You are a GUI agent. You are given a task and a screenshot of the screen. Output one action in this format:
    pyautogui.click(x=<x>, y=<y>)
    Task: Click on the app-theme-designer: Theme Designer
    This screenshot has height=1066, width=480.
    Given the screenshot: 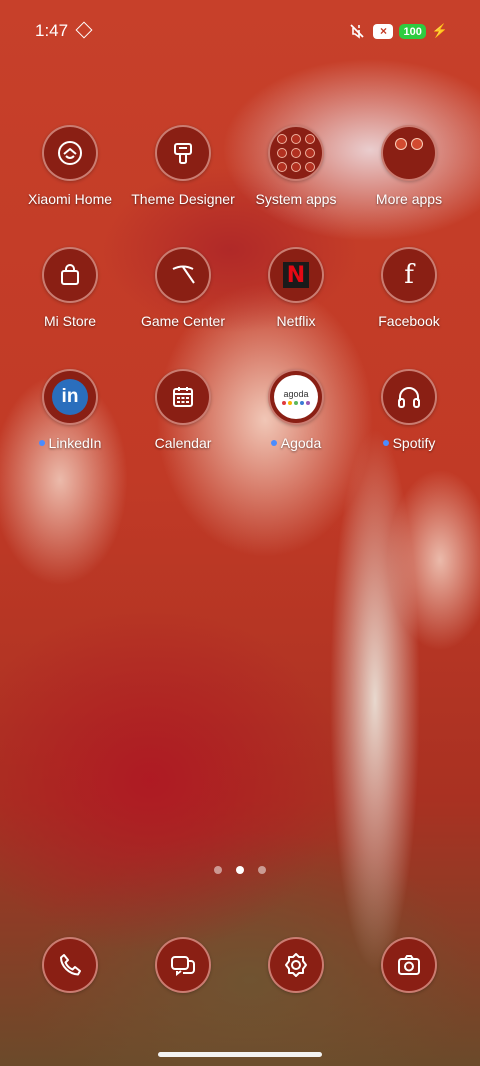 What is the action you would take?
    pyautogui.click(x=183, y=166)
    